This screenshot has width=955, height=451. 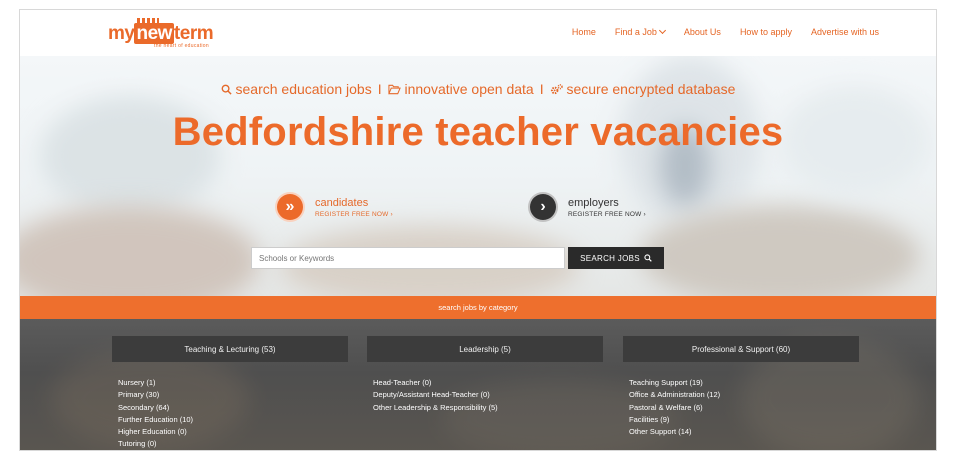 What do you see at coordinates (662, 30) in the screenshot?
I see `chevron-down-icon` at bounding box center [662, 30].